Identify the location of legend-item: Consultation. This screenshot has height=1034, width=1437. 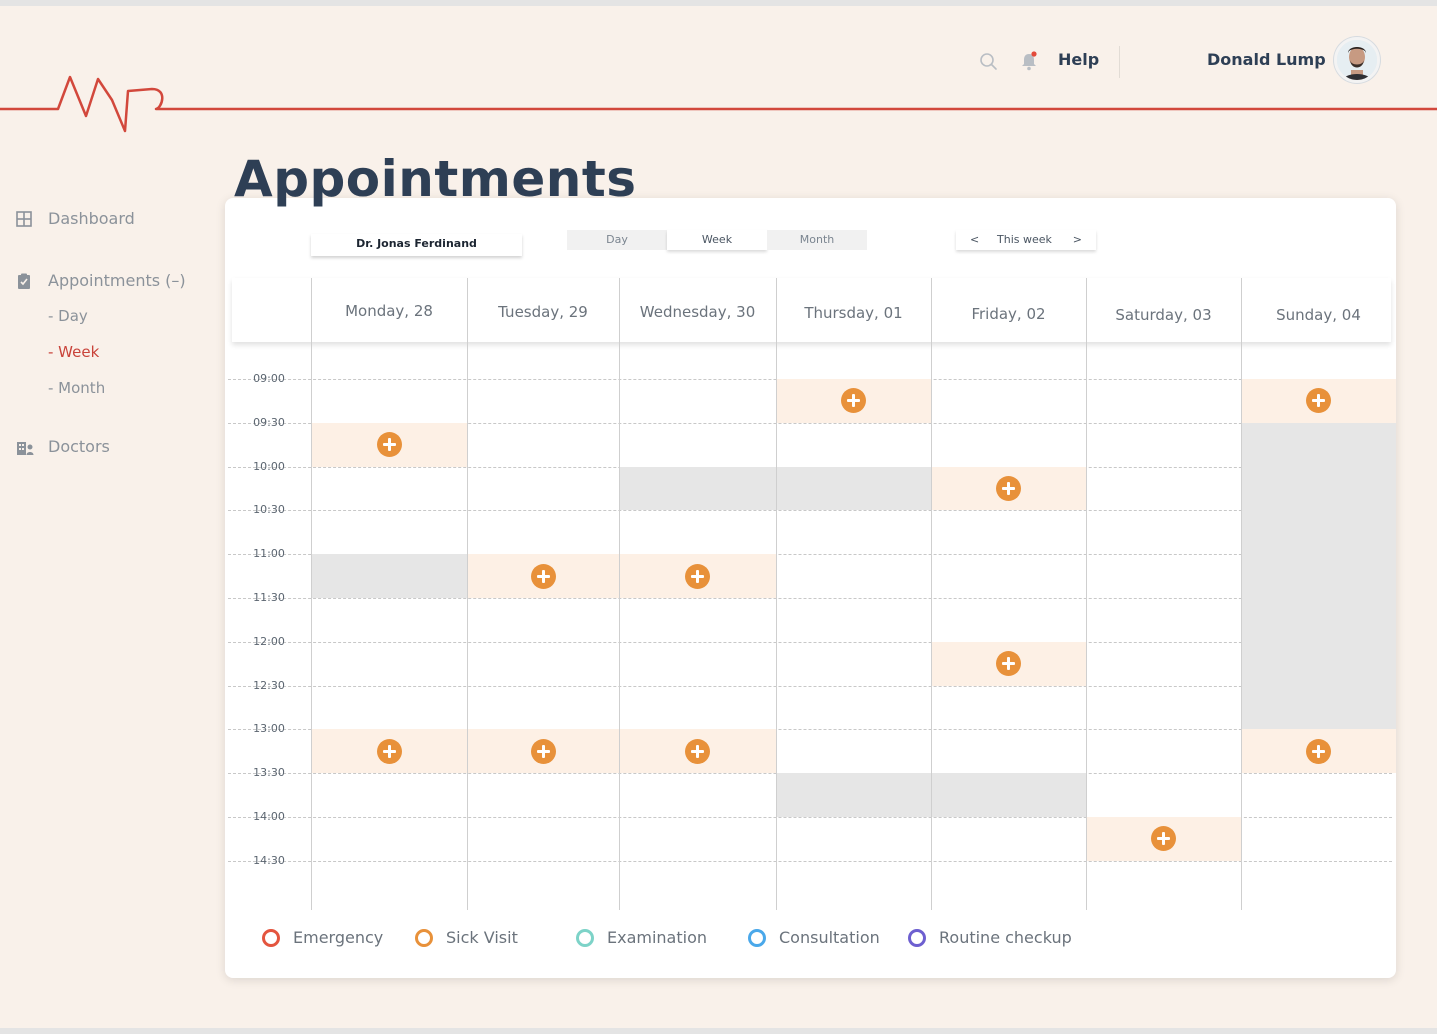
(814, 937).